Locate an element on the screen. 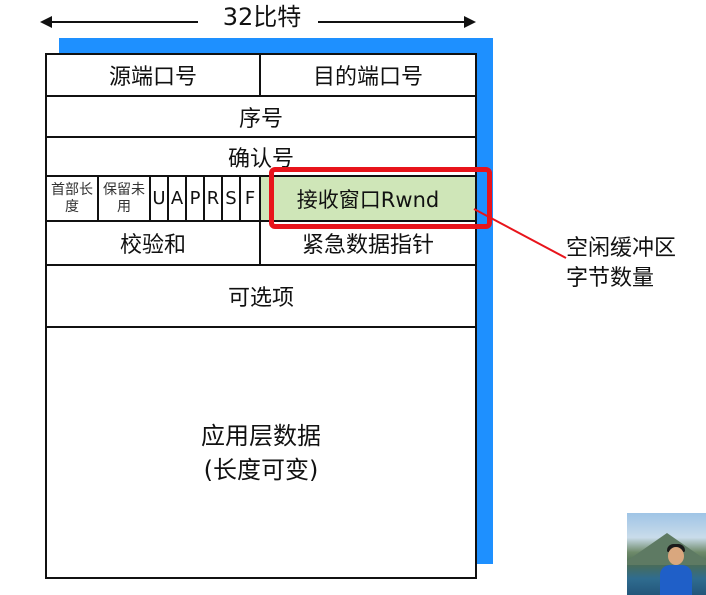  presenter-body is located at coordinates (676, 580).